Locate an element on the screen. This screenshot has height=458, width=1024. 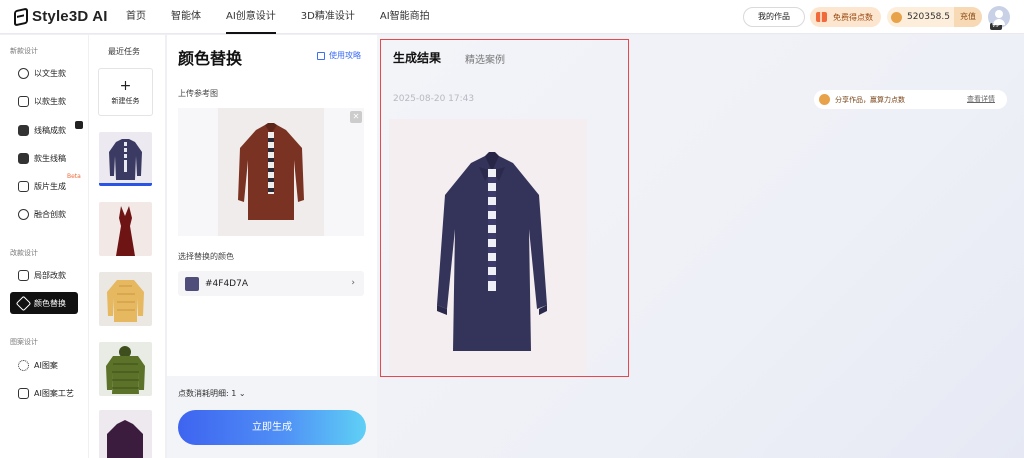
sidebar-item-partial-modify: 局部改款 is located at coordinates (44, 275).